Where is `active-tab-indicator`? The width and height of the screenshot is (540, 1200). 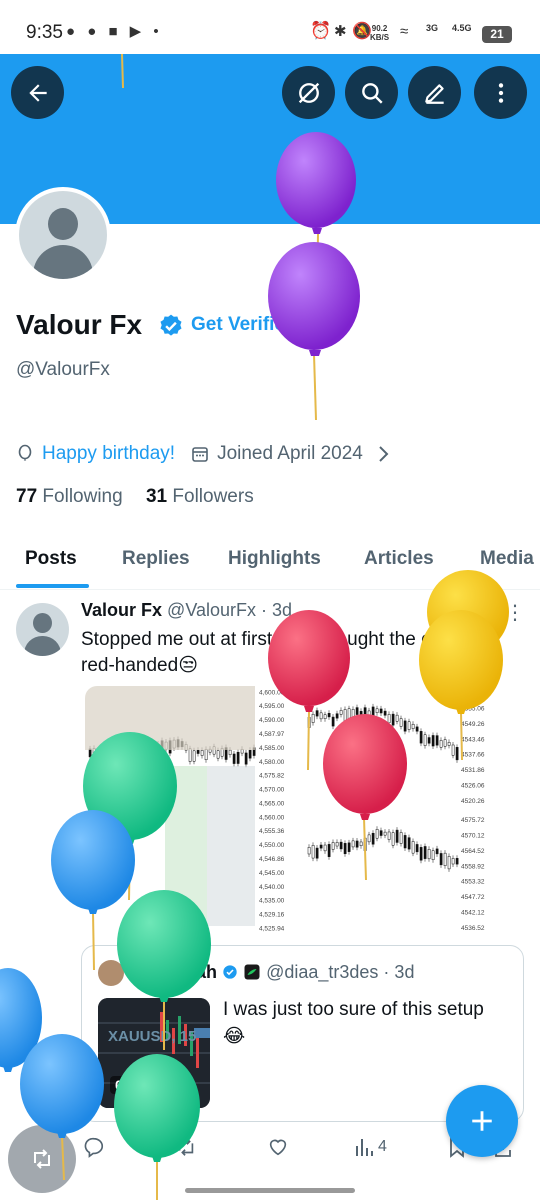
active-tab-indicator is located at coordinates (52, 586).